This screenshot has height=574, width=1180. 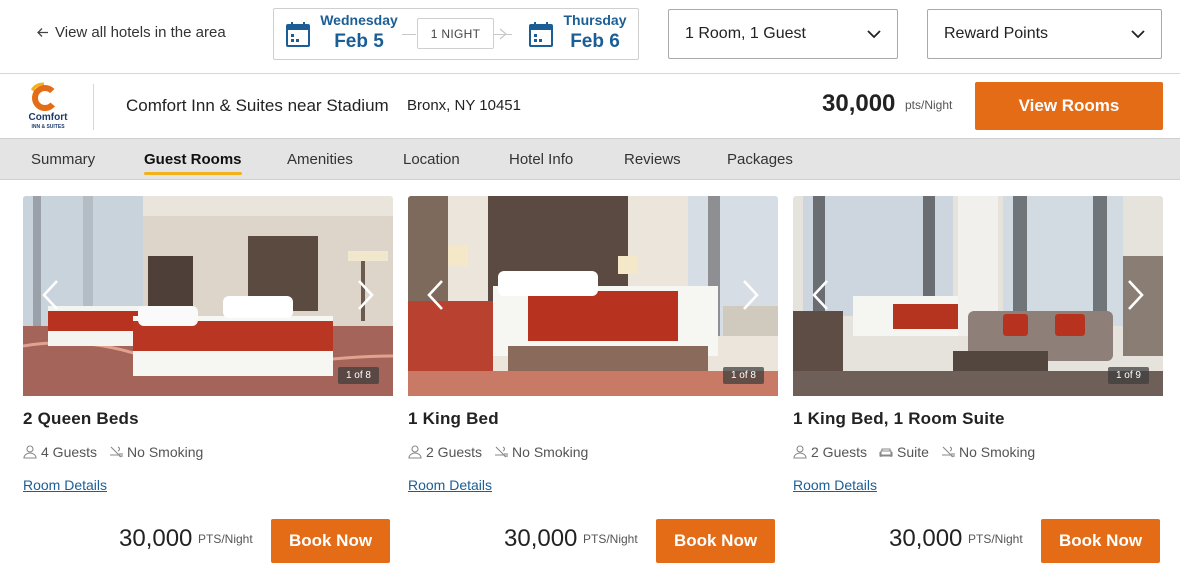 I want to click on suite-label: Suite, so click(x=913, y=452).